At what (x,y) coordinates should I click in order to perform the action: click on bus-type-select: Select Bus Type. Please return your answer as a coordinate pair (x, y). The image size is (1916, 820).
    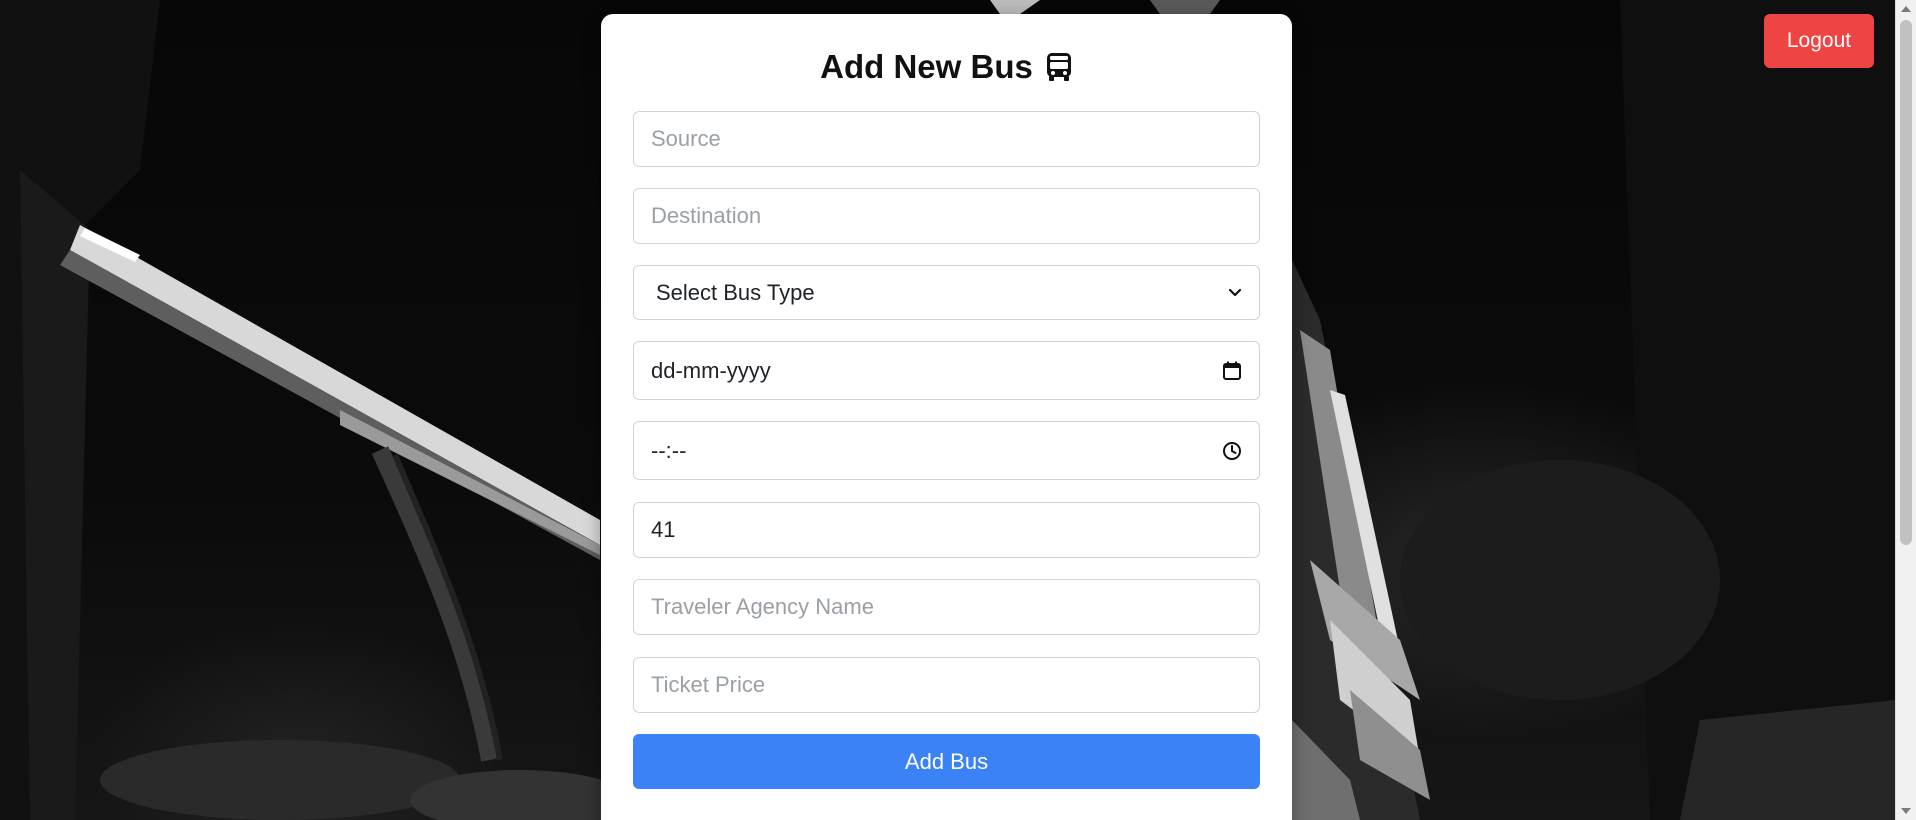
    Looking at the image, I should click on (946, 292).